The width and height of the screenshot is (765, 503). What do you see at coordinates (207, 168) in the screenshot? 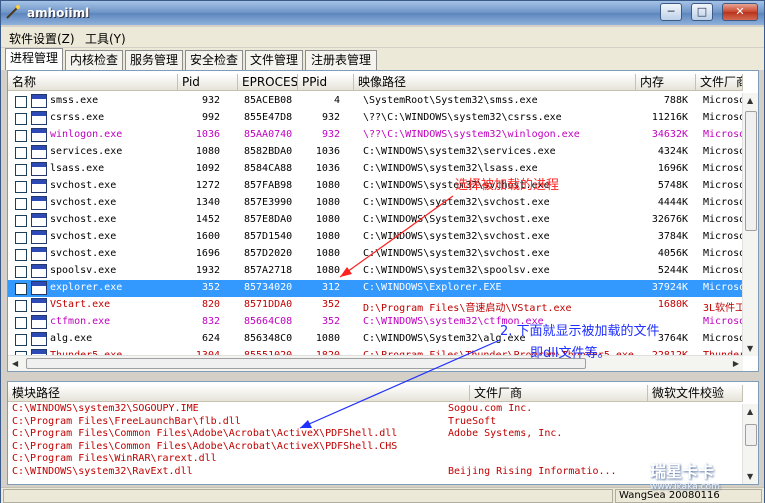
I see `process-pid: 1092` at bounding box center [207, 168].